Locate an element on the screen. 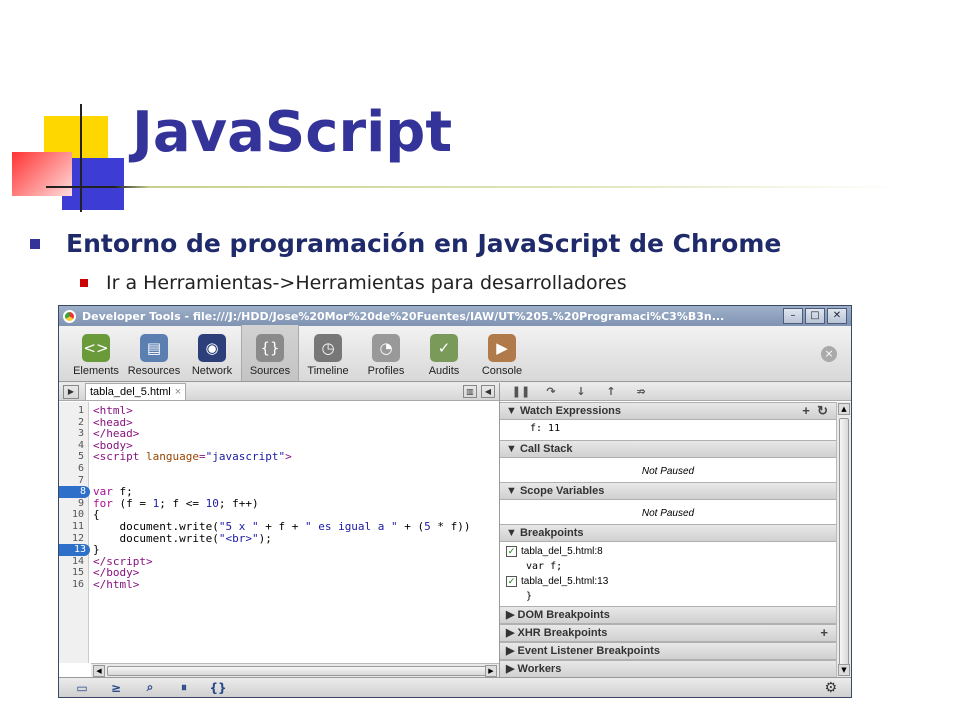 The image size is (960, 720). breakpoints-header: ▼ Breakpoints is located at coordinates (668, 533).